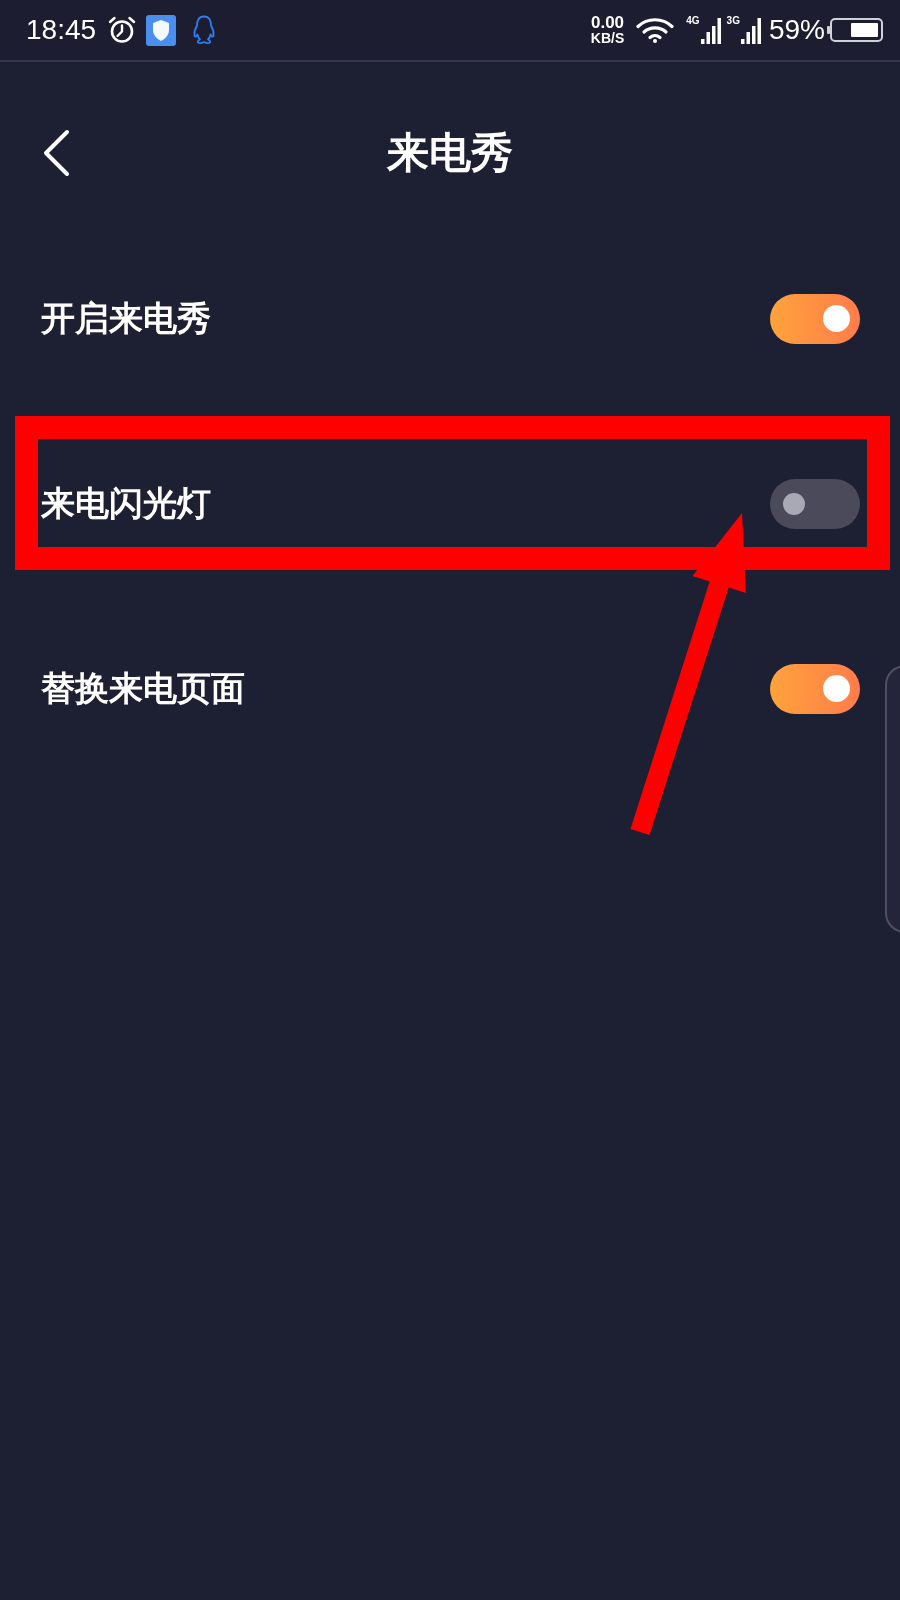  What do you see at coordinates (56, 153) in the screenshot?
I see `back-icon` at bounding box center [56, 153].